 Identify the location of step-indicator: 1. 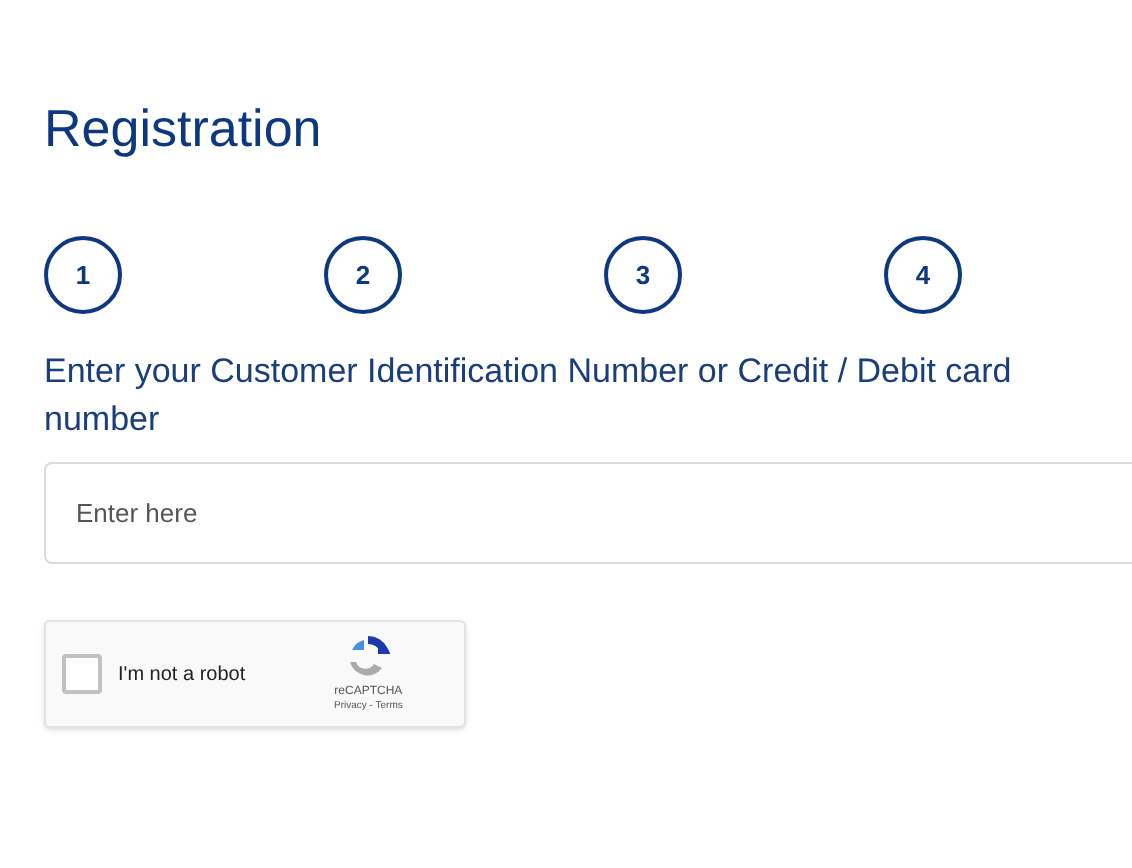
(83, 275).